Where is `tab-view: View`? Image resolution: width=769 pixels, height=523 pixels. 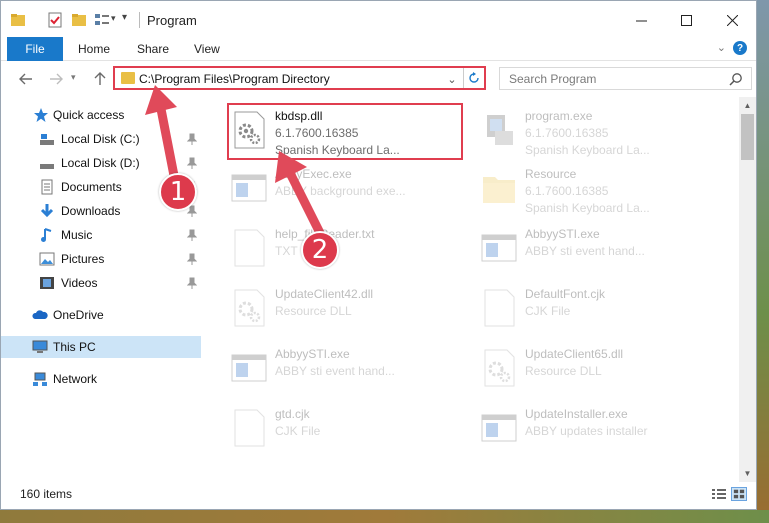
tab-view: View is located at coordinates (207, 49).